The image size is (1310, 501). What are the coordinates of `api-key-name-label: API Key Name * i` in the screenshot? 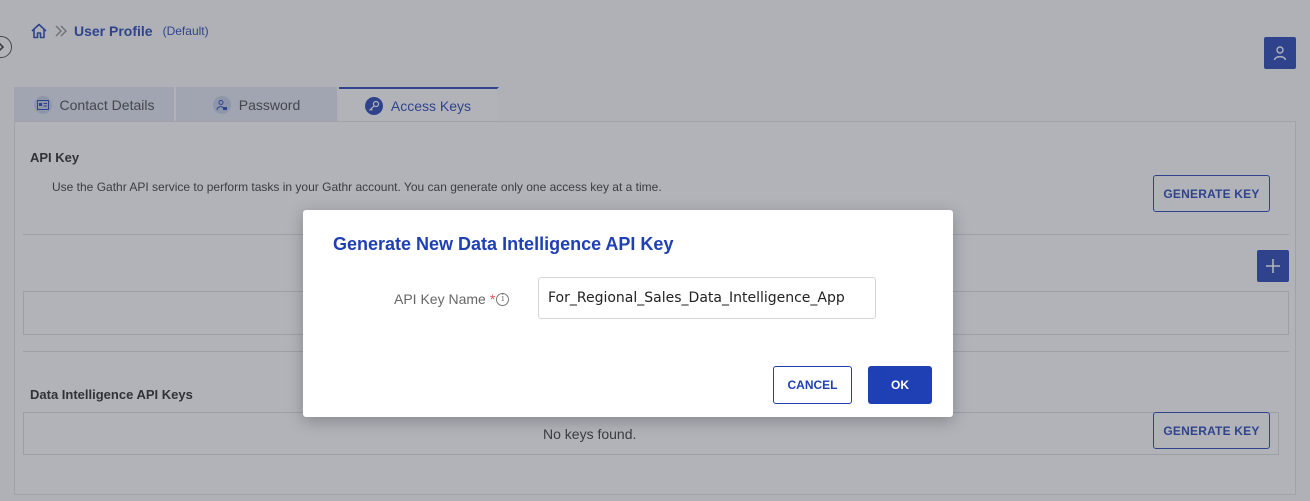 It's located at (452, 299).